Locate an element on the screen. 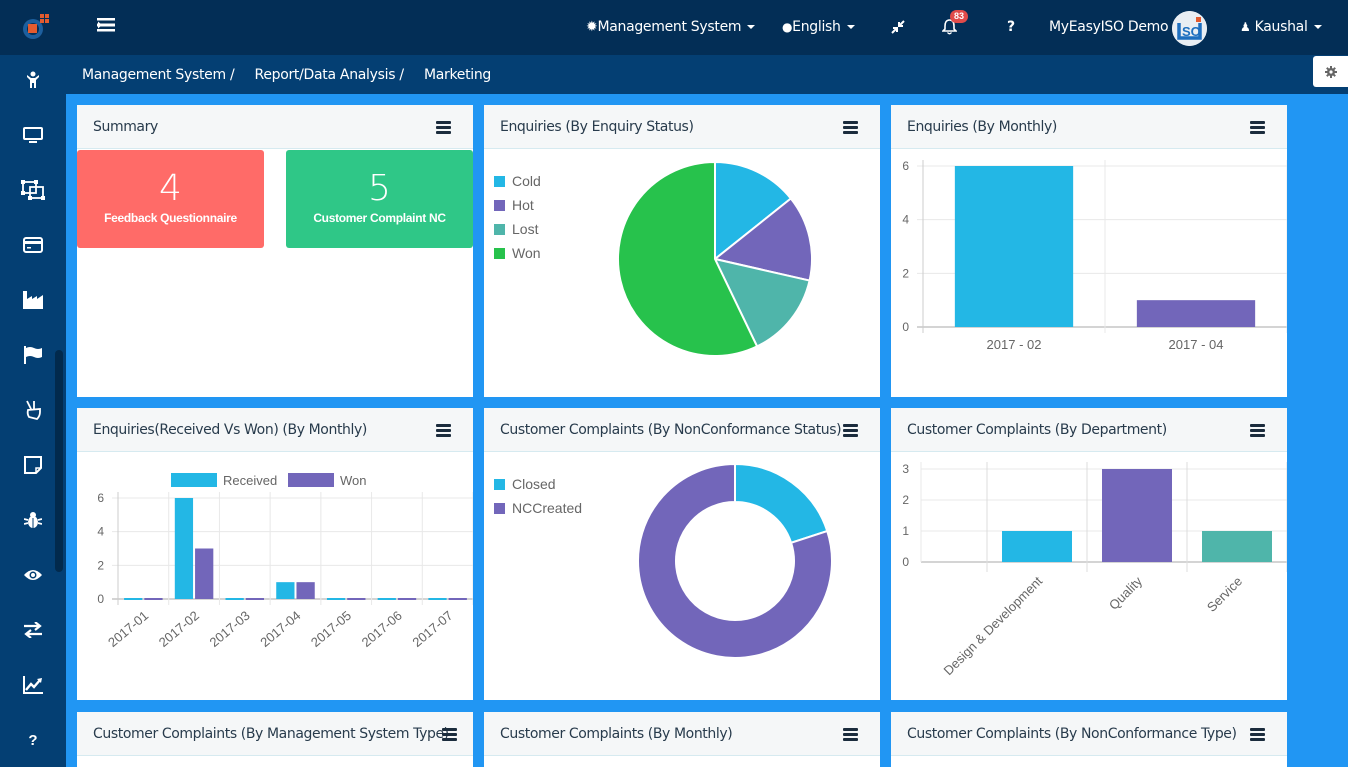 The height and width of the screenshot is (767, 1348). sidebar-item-line-chart is located at coordinates (33, 685).